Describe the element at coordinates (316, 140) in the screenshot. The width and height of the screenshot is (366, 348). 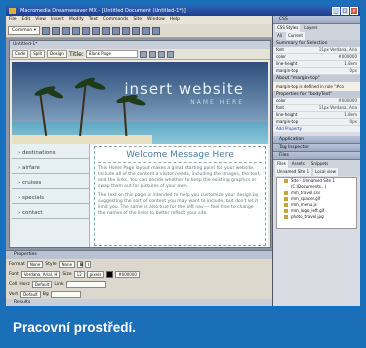
I see `application-panel-header: Application` at that location.